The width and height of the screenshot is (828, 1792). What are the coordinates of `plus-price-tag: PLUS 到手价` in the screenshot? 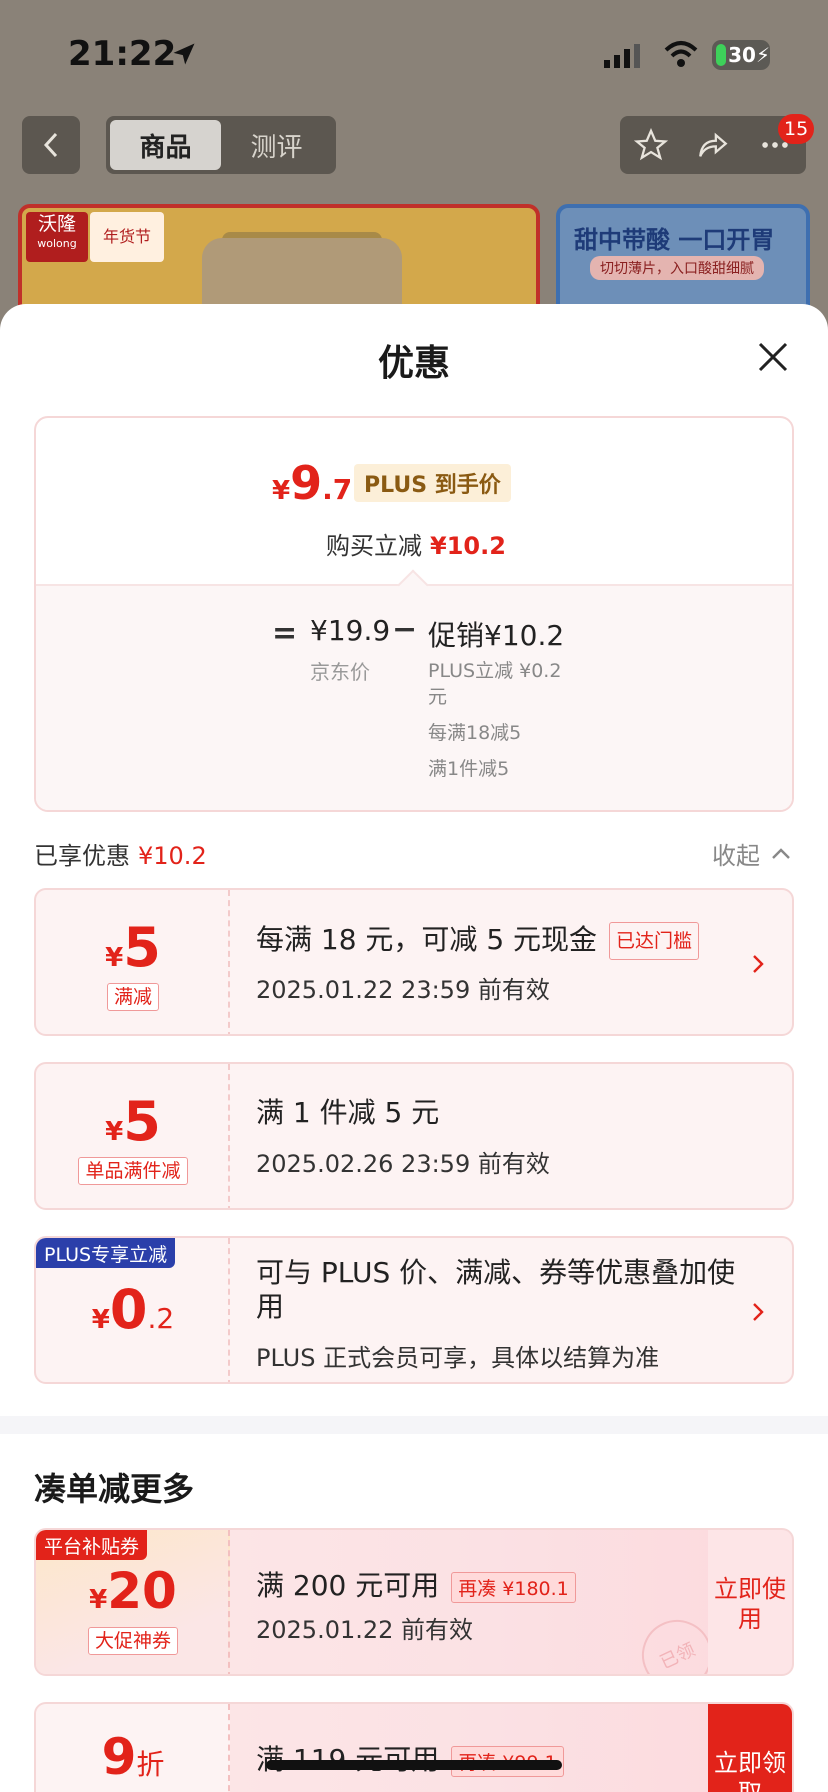 It's located at (432, 483).